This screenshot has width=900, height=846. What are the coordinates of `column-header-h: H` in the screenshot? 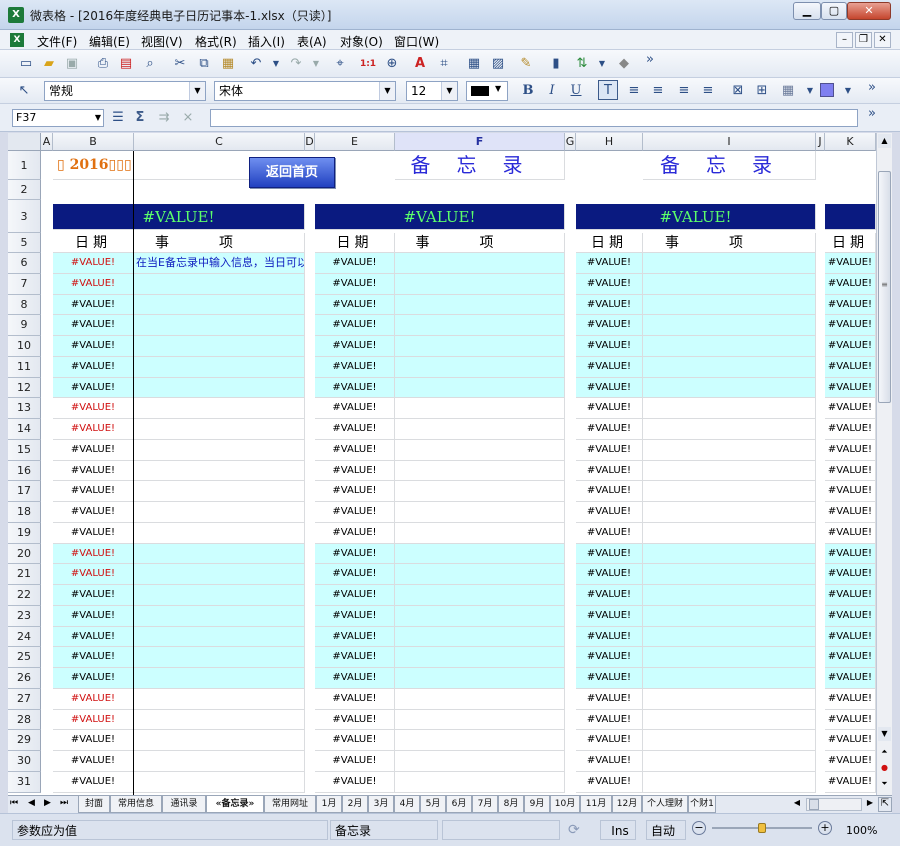 It's located at (609, 142).